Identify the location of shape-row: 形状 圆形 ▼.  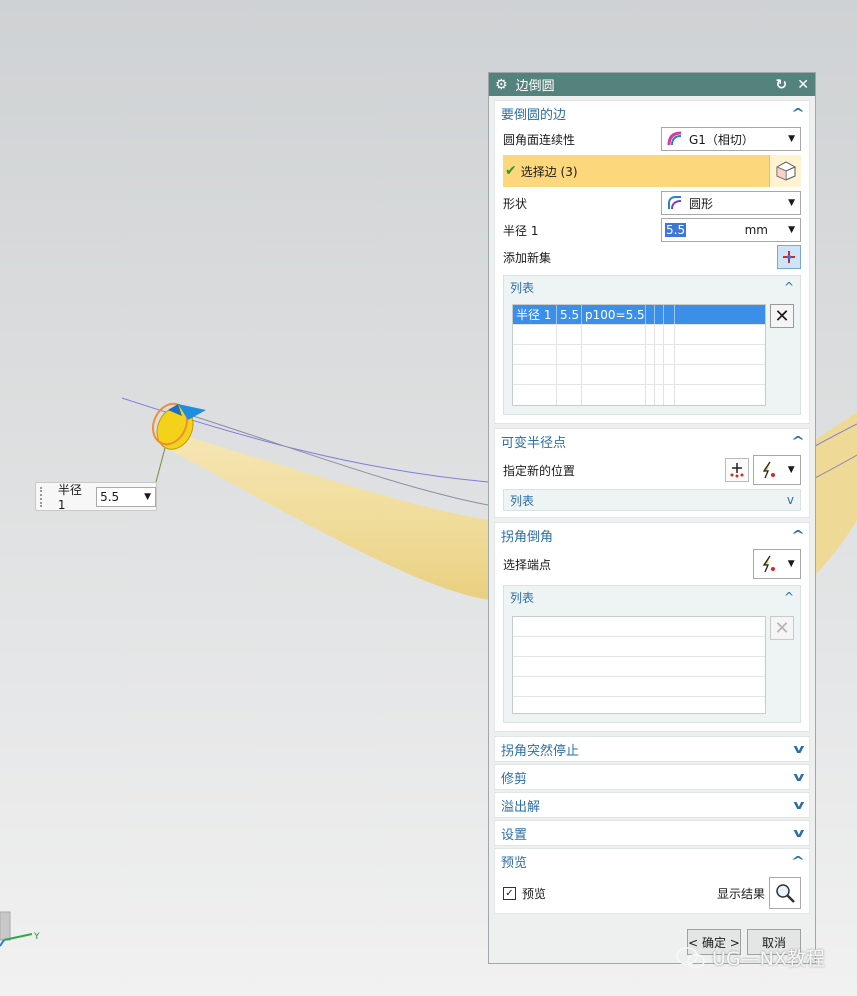
(652, 203).